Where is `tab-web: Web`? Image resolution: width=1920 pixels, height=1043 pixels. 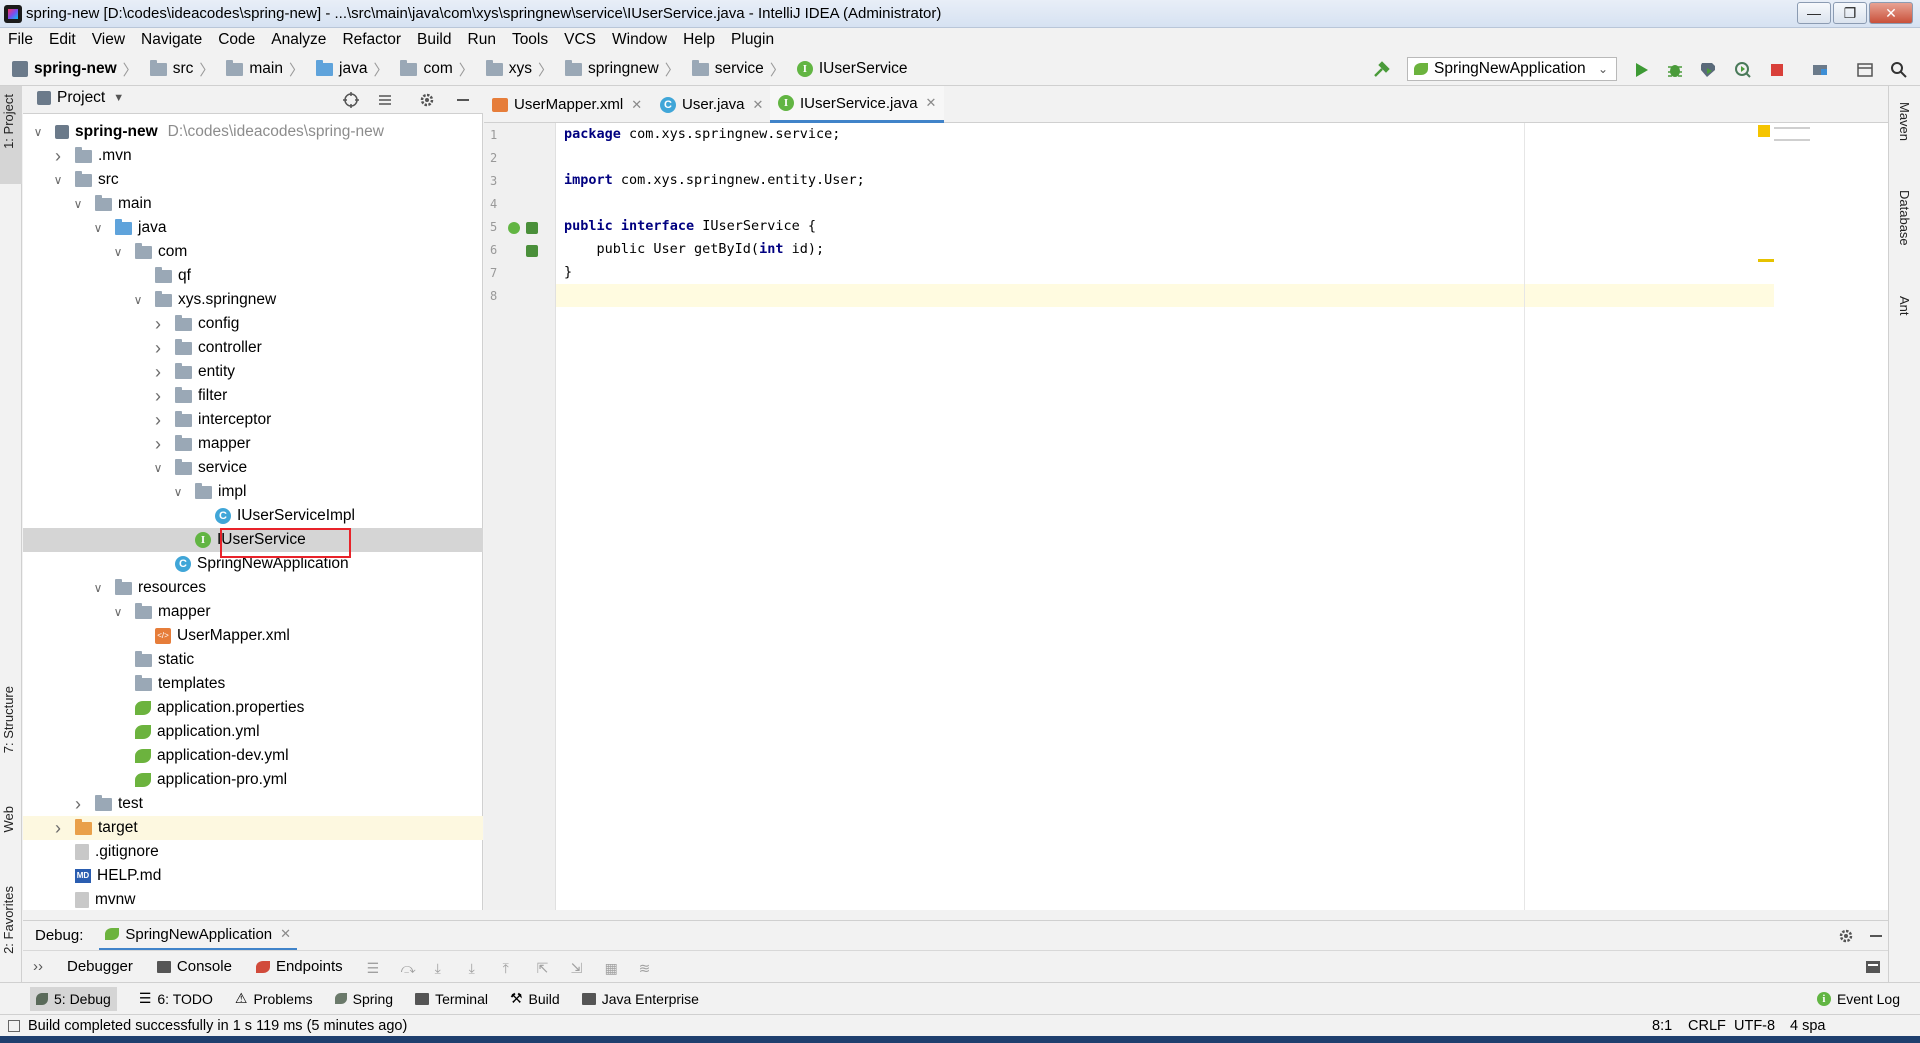
tab-web: Web is located at coordinates (8, 819).